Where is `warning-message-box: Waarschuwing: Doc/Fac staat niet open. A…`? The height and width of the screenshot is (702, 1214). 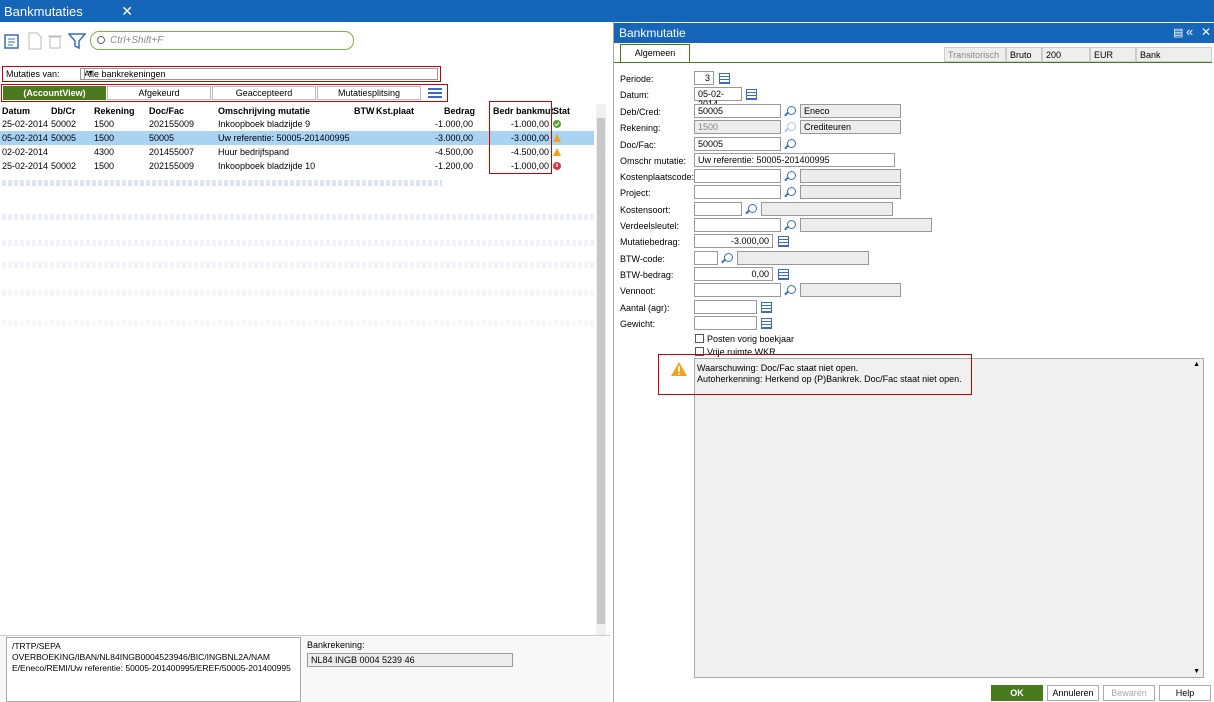
warning-message-box: Waarschuwing: Doc/Fac staat niet open. A… is located at coordinates (815, 374).